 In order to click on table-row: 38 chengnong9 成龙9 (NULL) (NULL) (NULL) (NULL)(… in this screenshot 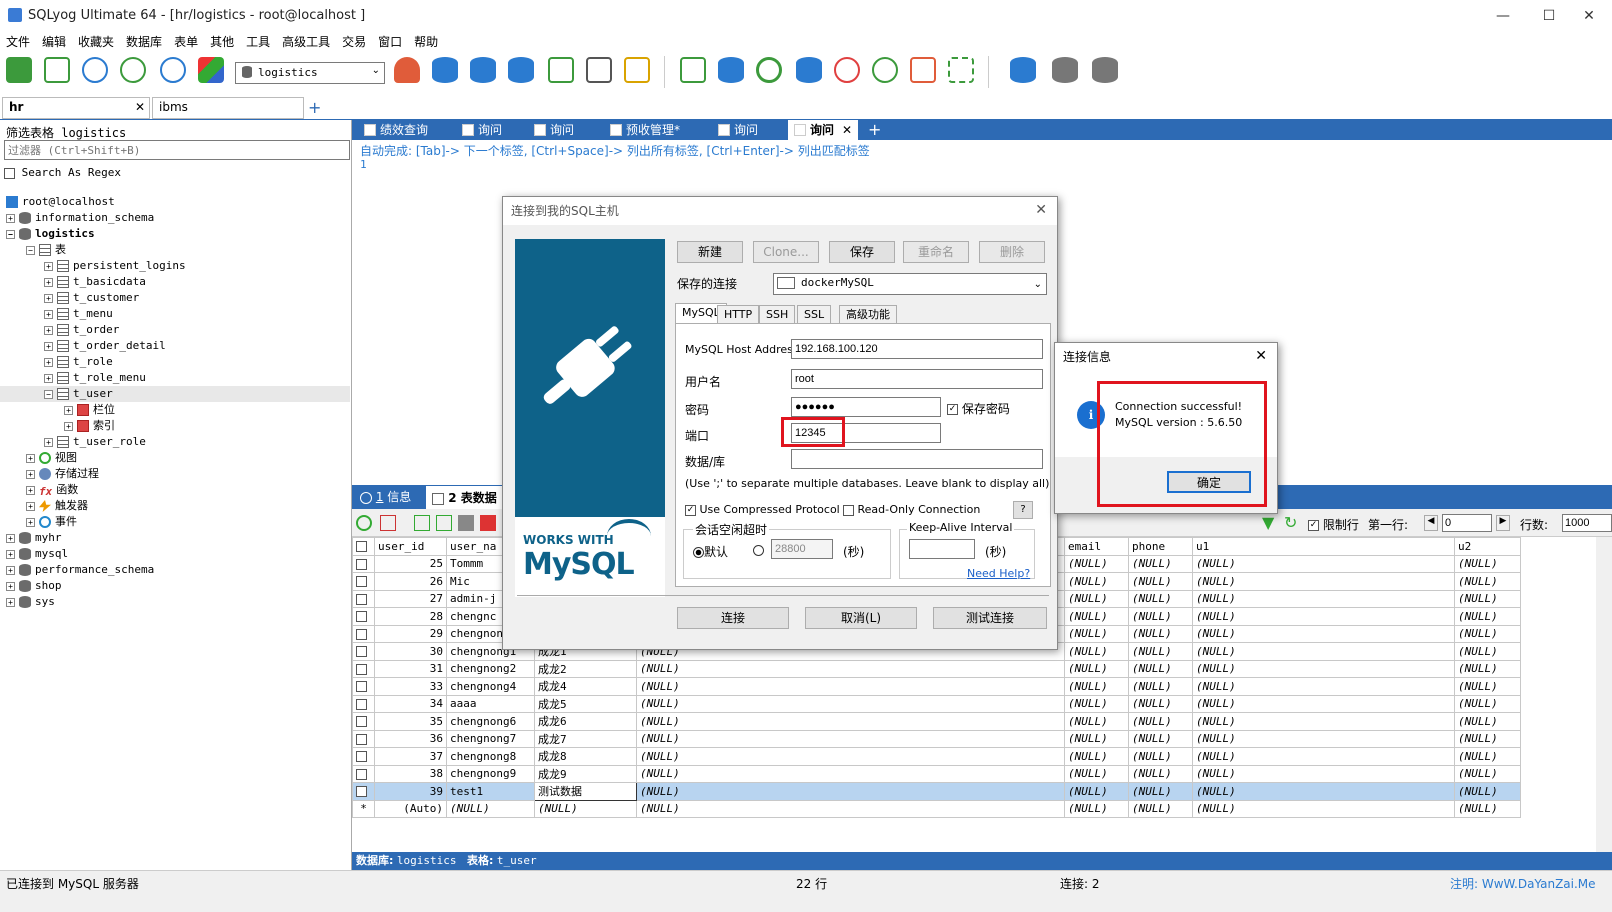, I will do `click(936, 773)`.